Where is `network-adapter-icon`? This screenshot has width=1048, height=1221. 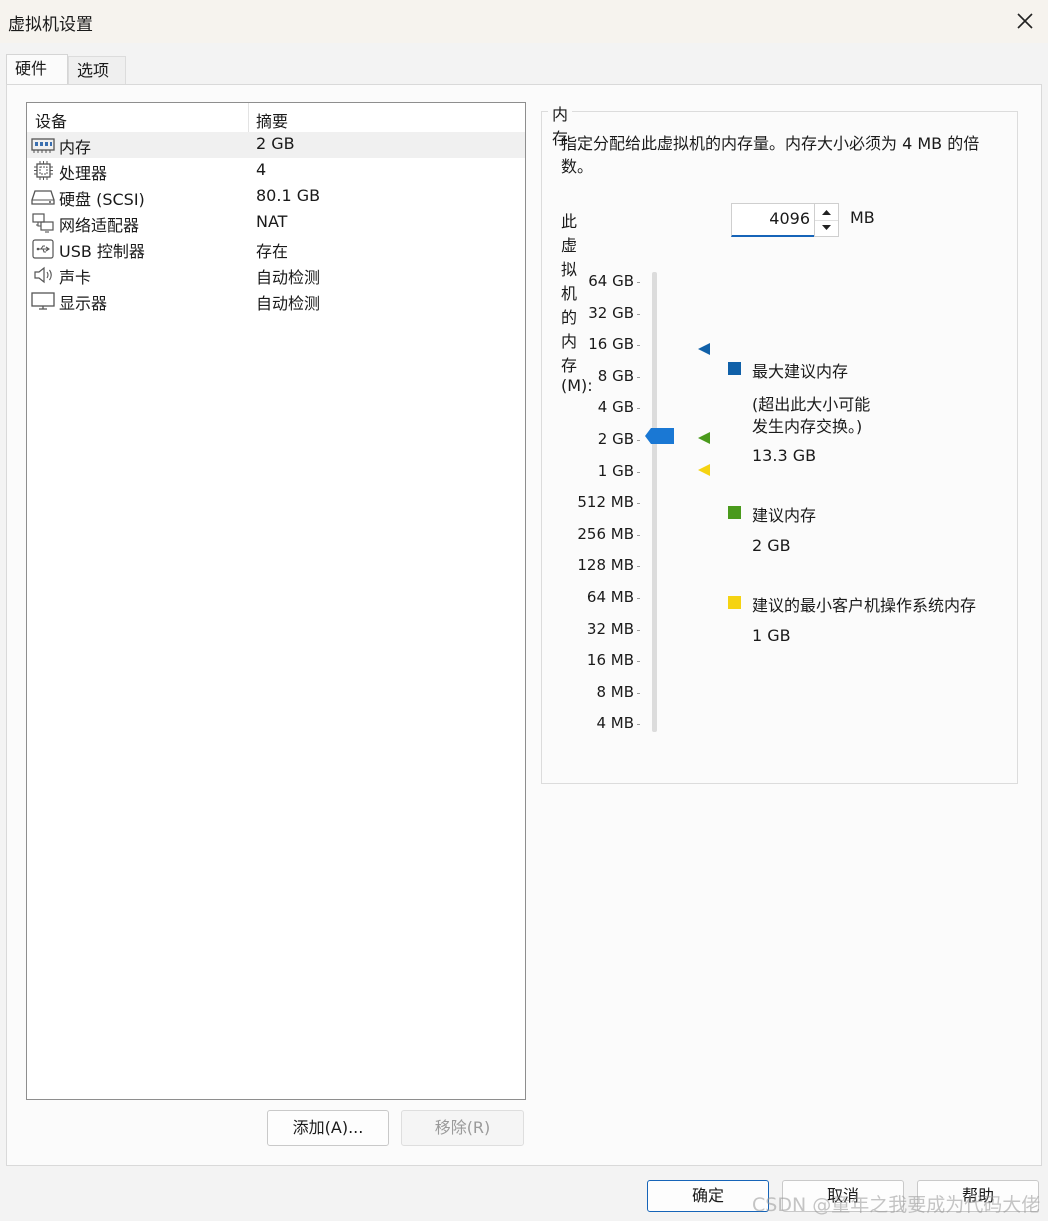
network-adapter-icon is located at coordinates (43, 223).